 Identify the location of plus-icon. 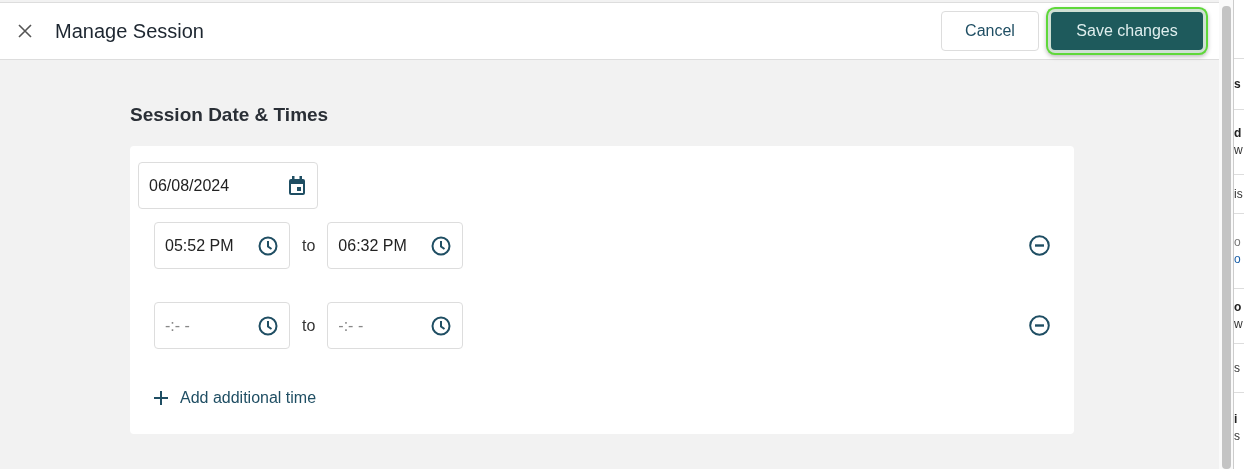
(161, 398).